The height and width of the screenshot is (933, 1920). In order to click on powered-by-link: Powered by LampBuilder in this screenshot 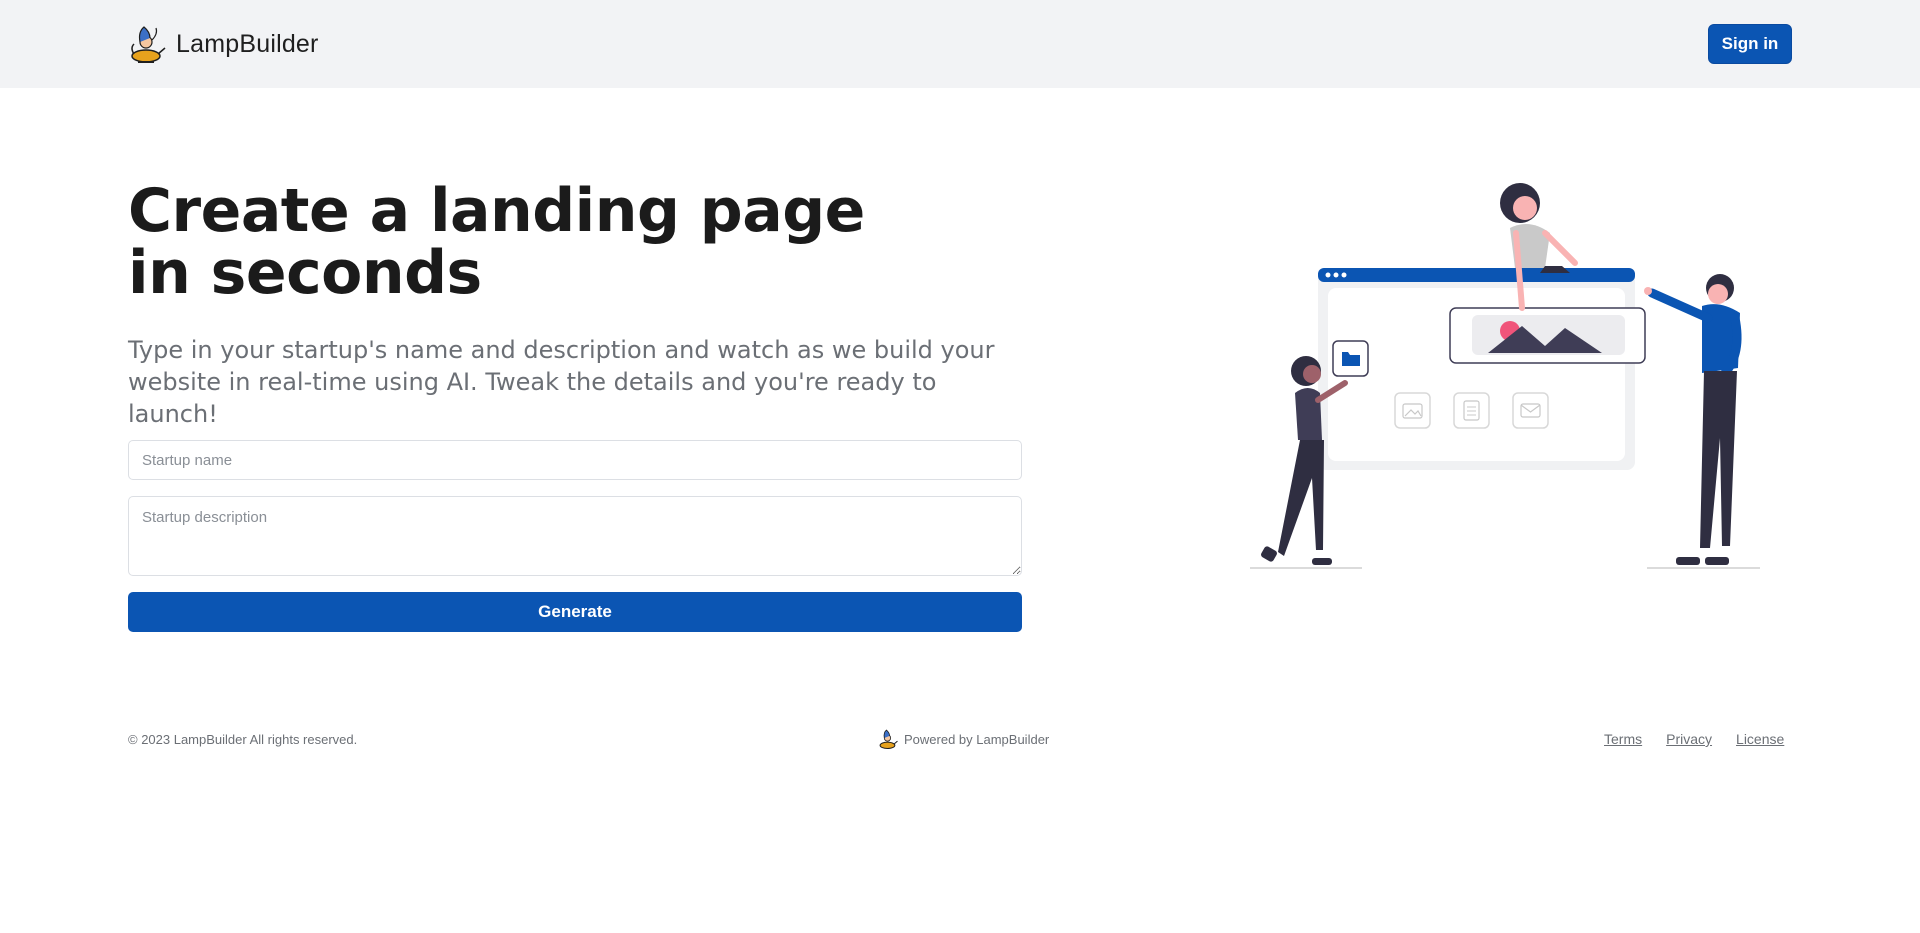, I will do `click(963, 739)`.